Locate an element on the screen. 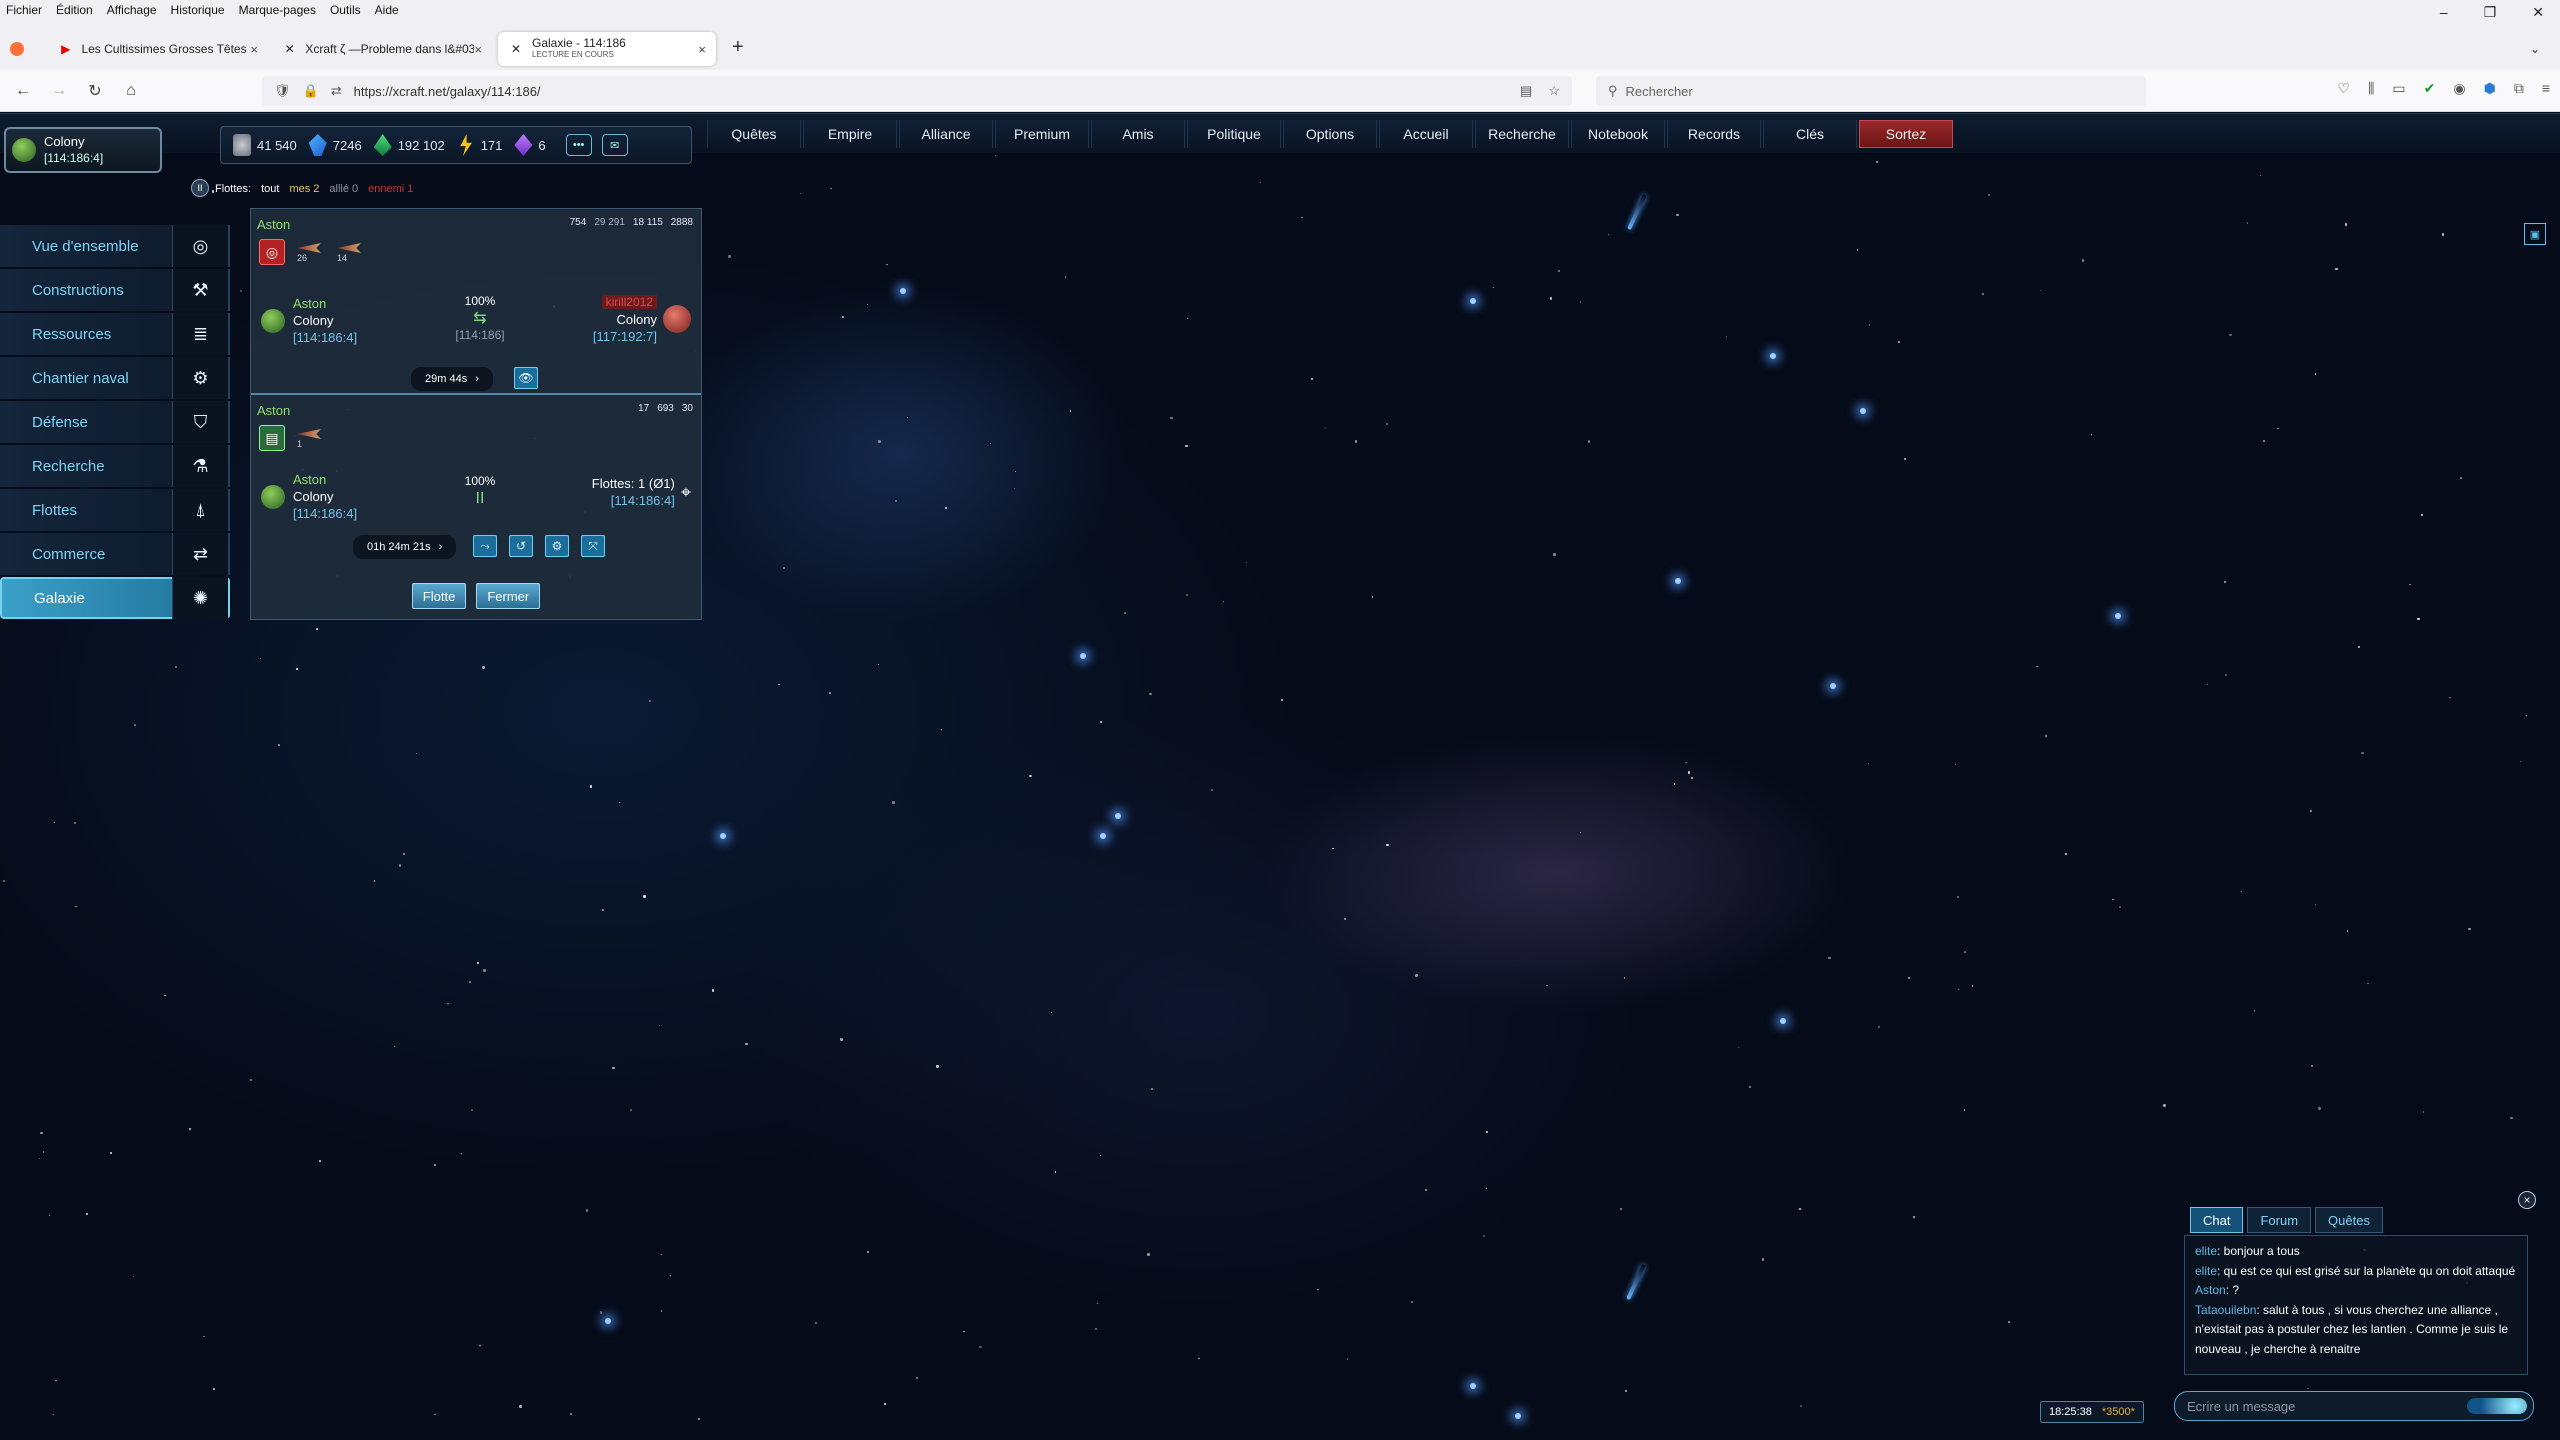 Image resolution: width=2560 pixels, height=1440 pixels. reload-icon: ↻ is located at coordinates (95, 91).